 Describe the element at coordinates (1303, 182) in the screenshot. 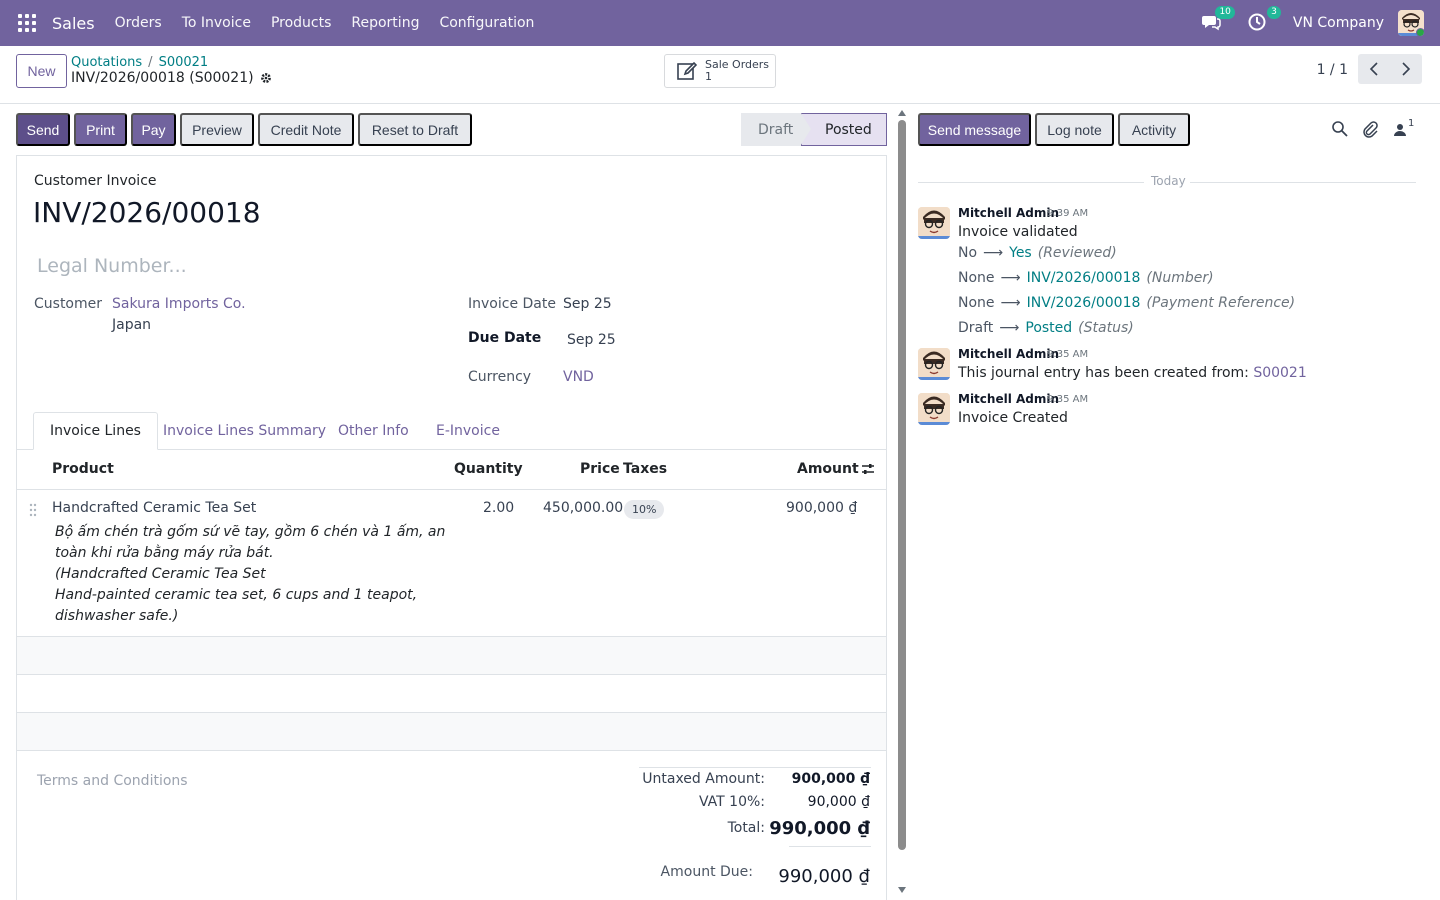

I see `date-separator-line` at that location.